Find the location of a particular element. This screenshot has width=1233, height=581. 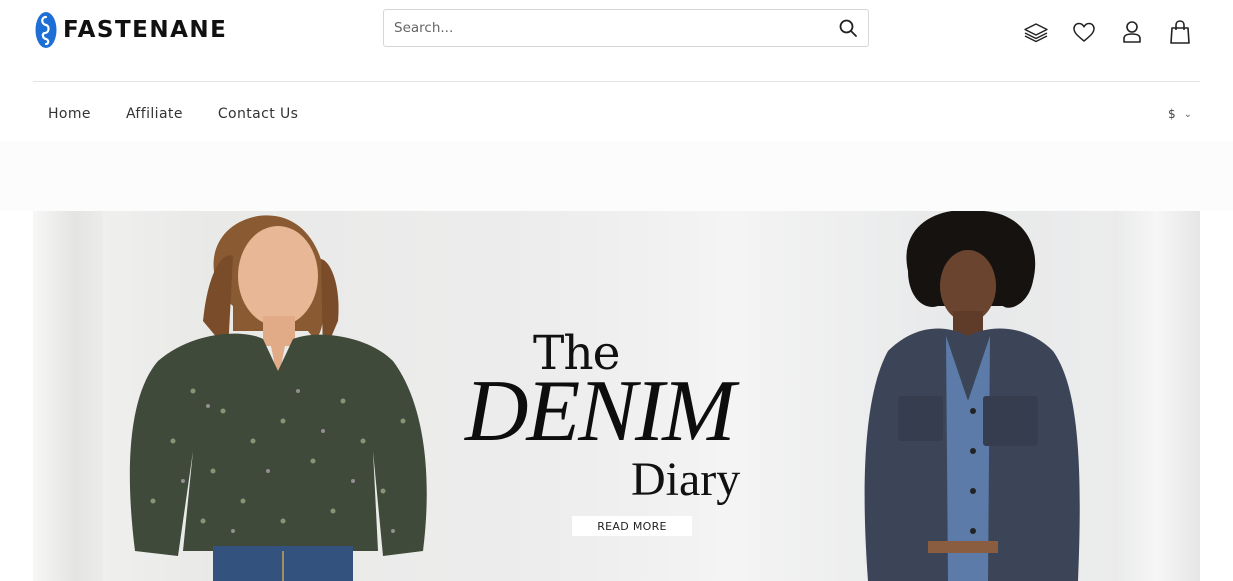

bag-icon is located at coordinates (1180, 32).